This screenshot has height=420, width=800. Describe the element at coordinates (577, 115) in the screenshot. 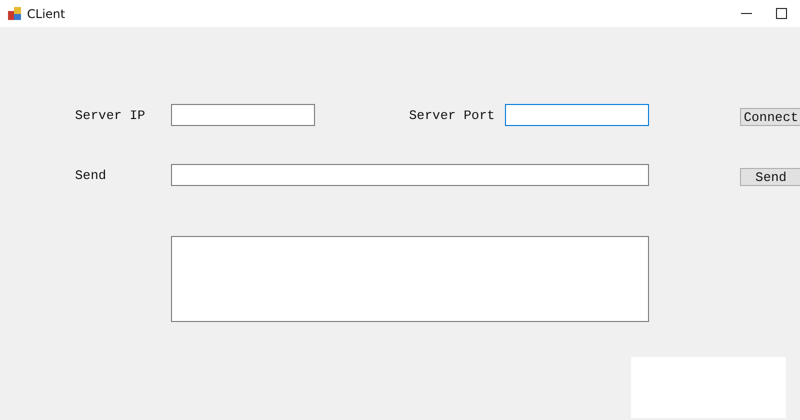

I see `server-port-field` at that location.